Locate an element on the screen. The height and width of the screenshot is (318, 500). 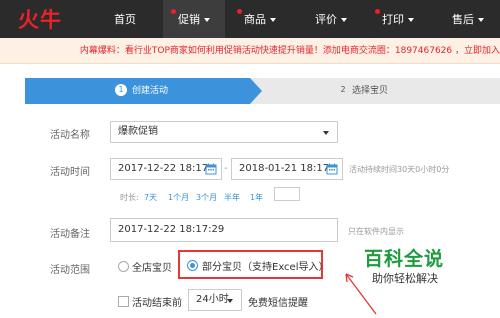
top-nav: 火 牛 首页 促销 商品 评价 打印 售后 is located at coordinates (250, 19).